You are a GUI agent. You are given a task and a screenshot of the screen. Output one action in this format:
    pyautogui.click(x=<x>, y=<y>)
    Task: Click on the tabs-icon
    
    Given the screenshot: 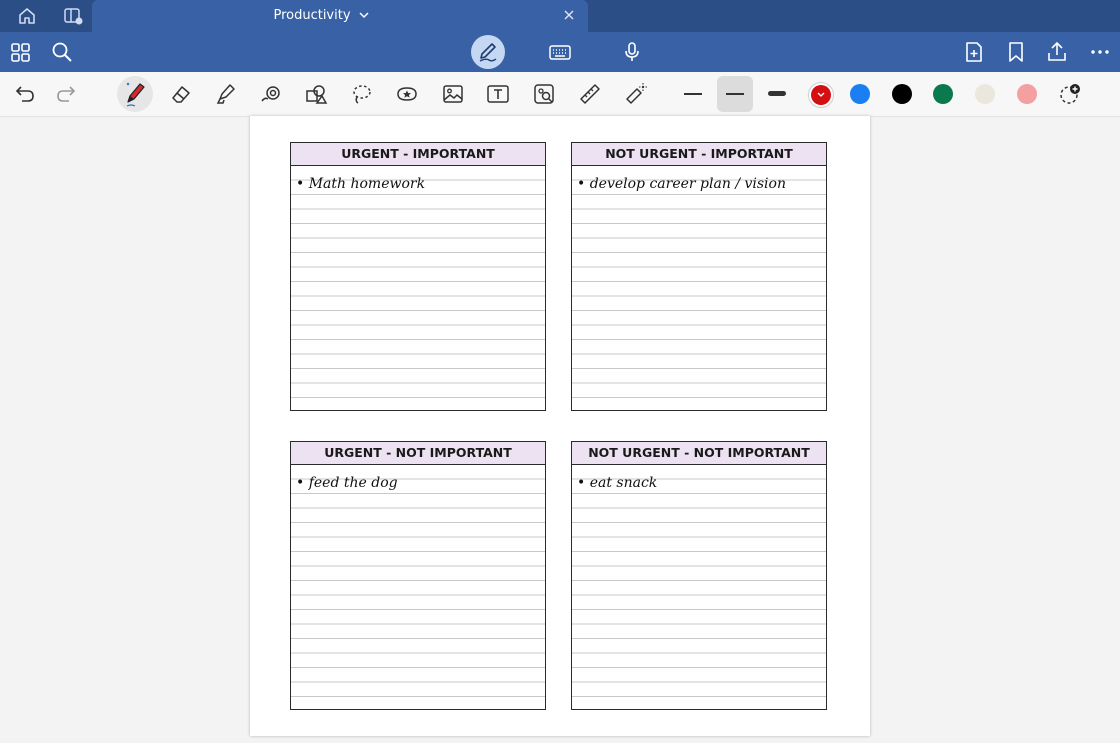 What is the action you would take?
    pyautogui.click(x=73, y=16)
    